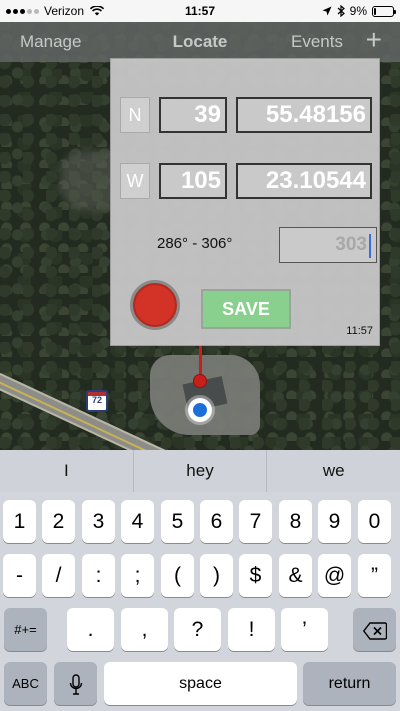 The height and width of the screenshot is (711, 400). What do you see at coordinates (177, 521) in the screenshot?
I see `key-row1-4: 5` at bounding box center [177, 521].